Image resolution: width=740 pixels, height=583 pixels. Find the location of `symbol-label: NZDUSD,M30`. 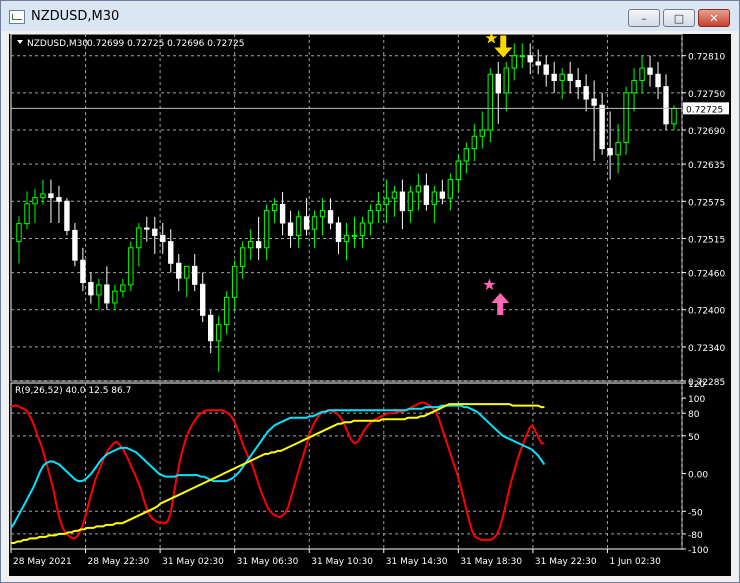

symbol-label: NZDUSD,M30 is located at coordinates (57, 44).